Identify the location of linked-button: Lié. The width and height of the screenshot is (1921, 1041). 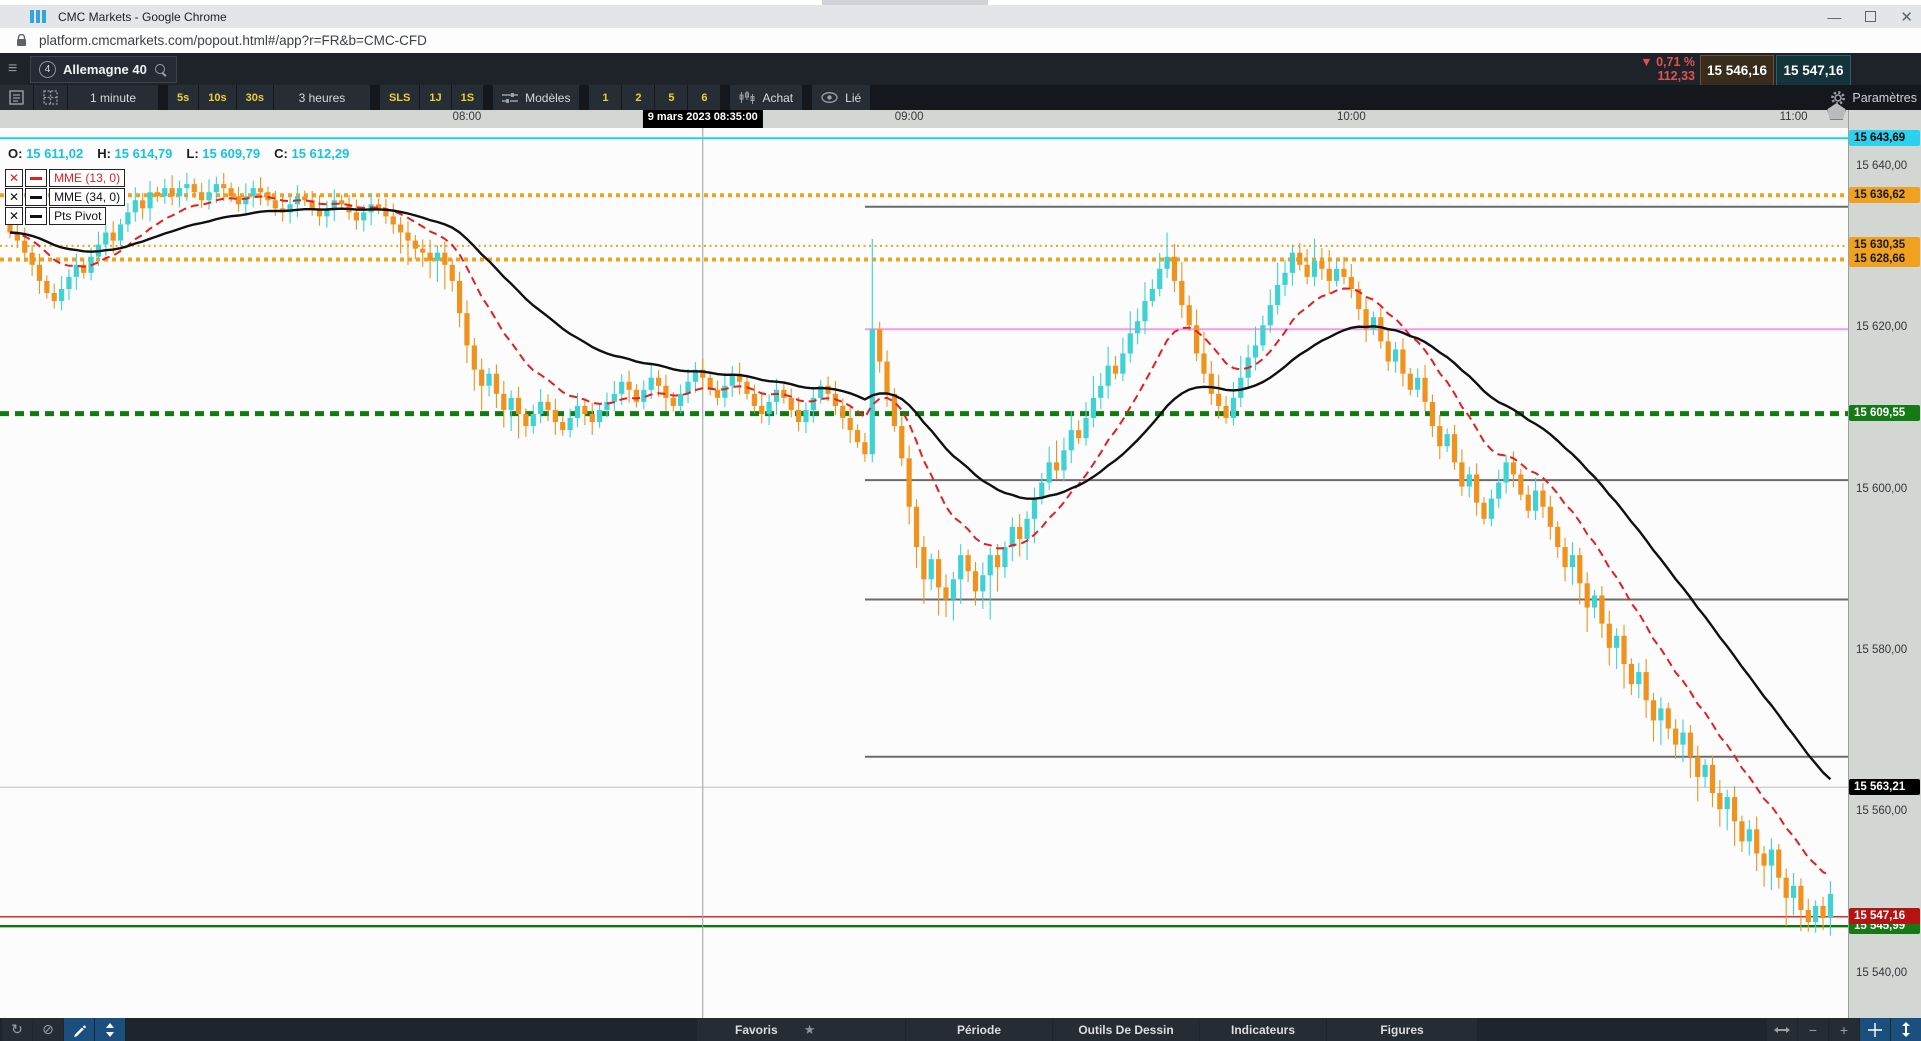
(841, 97).